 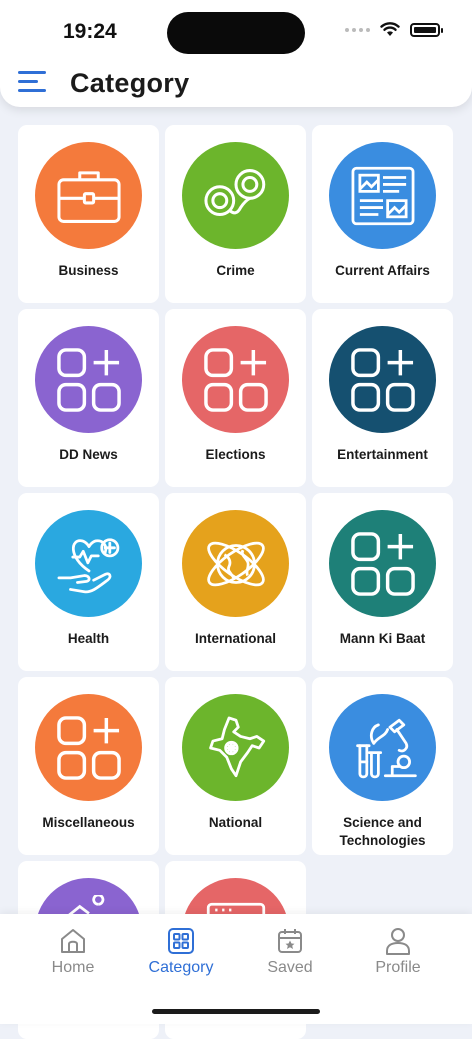 I want to click on status-icons, so click(x=394, y=29).